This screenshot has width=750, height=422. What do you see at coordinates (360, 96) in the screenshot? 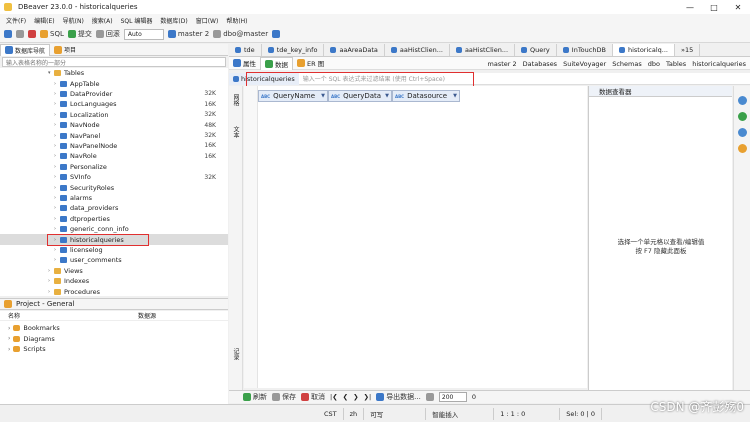
I see `grid-column-header: ABC QueryData ▼` at bounding box center [360, 96].